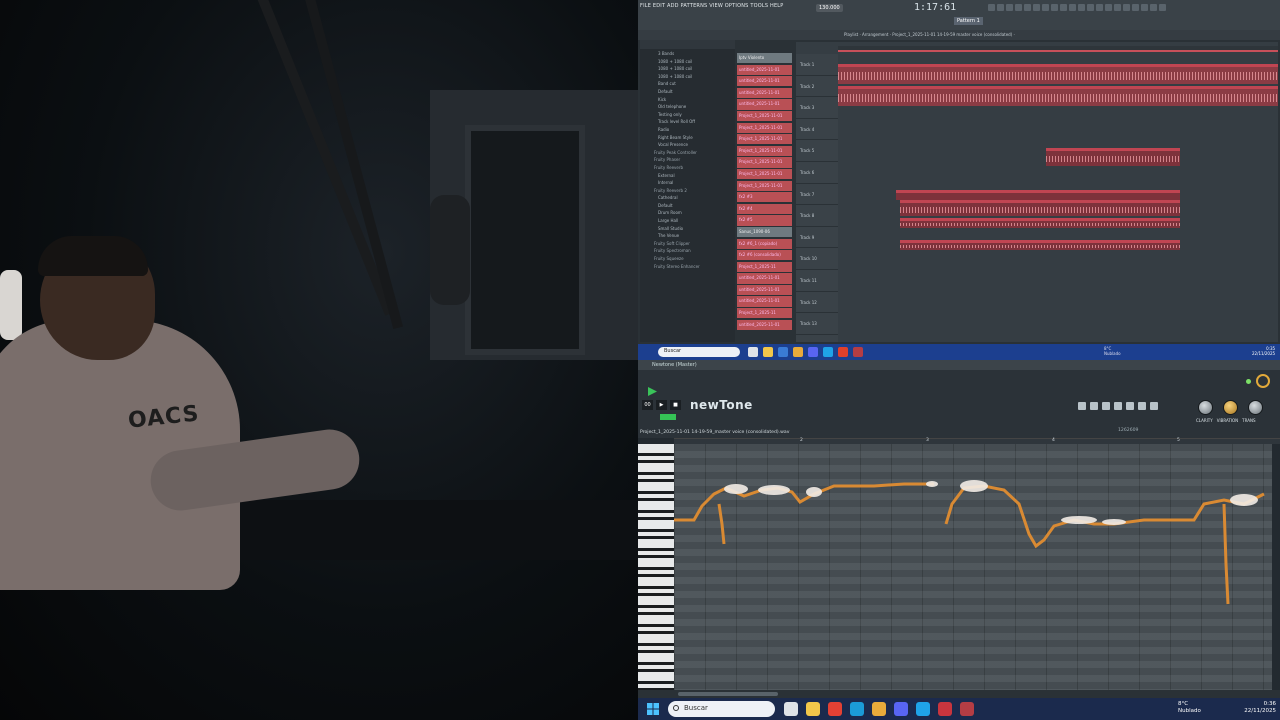 Image resolution: width=1280 pixels, height=720 pixels. Describe the element at coordinates (687, 184) in the screenshot. I see `browser-item: Internal` at that location.